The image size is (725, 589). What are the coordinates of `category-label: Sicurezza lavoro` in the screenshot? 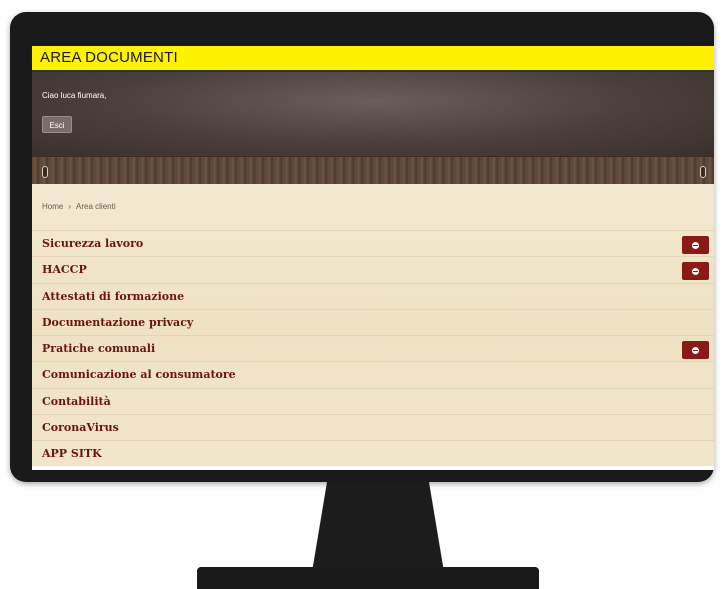 It's located at (92, 243).